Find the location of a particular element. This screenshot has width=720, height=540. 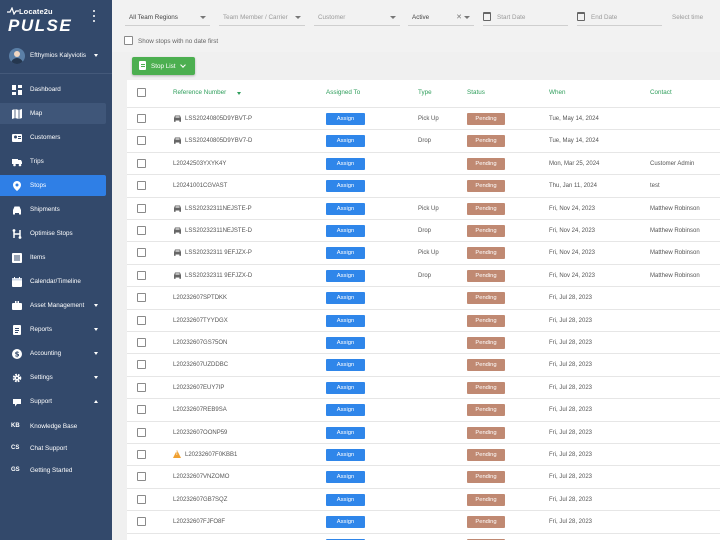

status-select: Active ✕ is located at coordinates (441, 17).